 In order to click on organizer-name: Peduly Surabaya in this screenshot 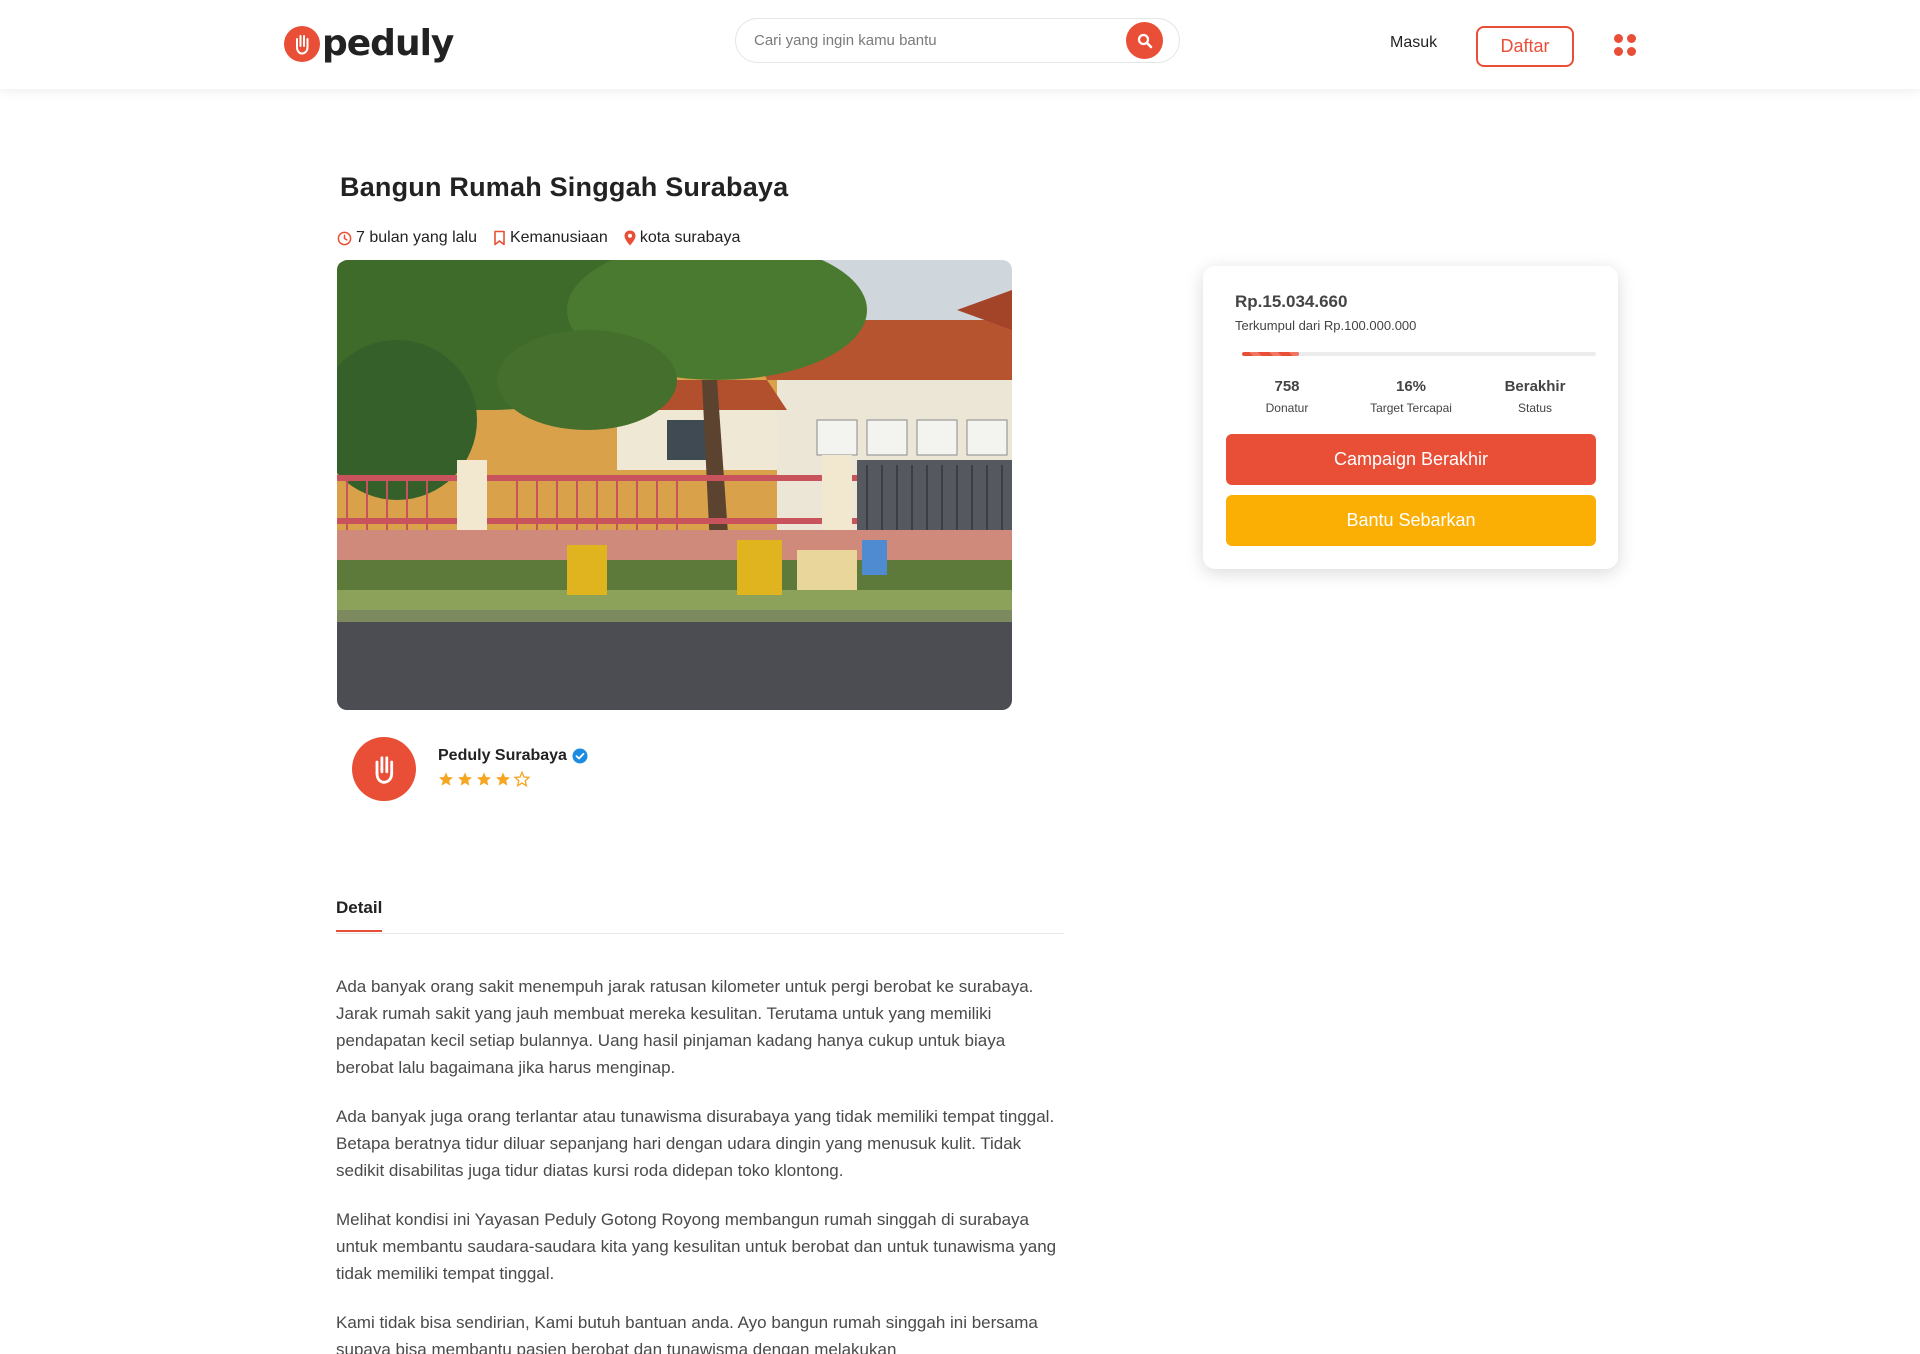, I will do `click(502, 755)`.